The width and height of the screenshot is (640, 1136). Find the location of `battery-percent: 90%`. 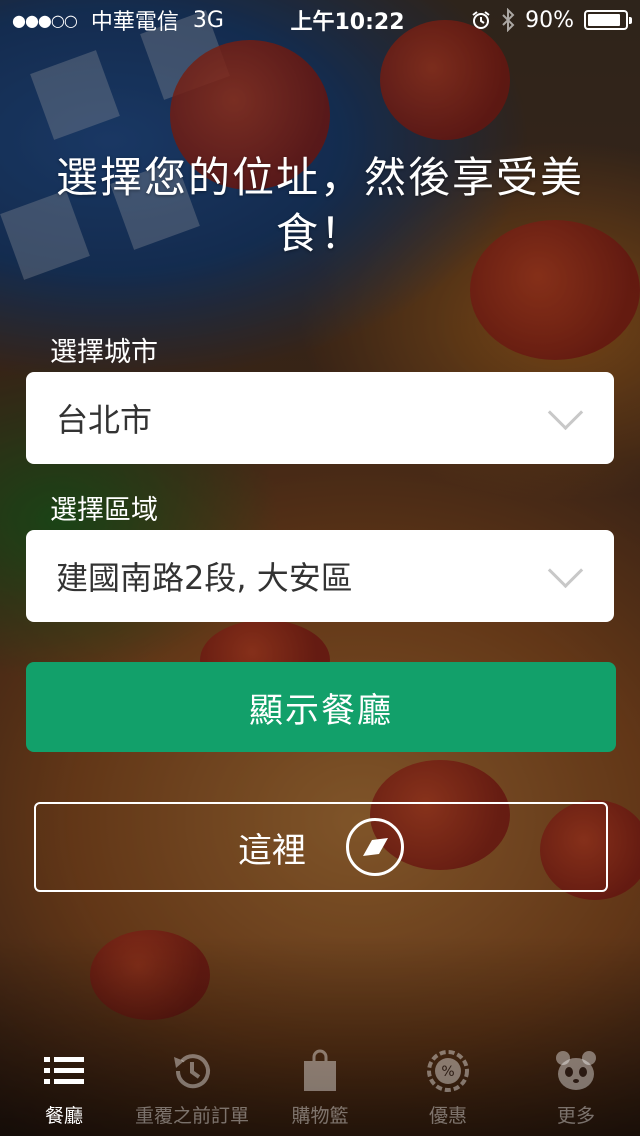

battery-percent: 90% is located at coordinates (549, 20).